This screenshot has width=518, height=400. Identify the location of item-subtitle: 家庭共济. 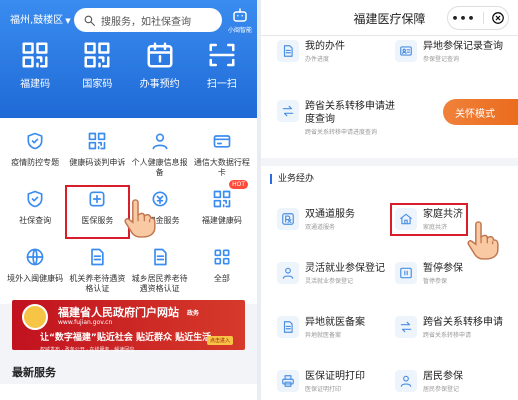
(435, 227).